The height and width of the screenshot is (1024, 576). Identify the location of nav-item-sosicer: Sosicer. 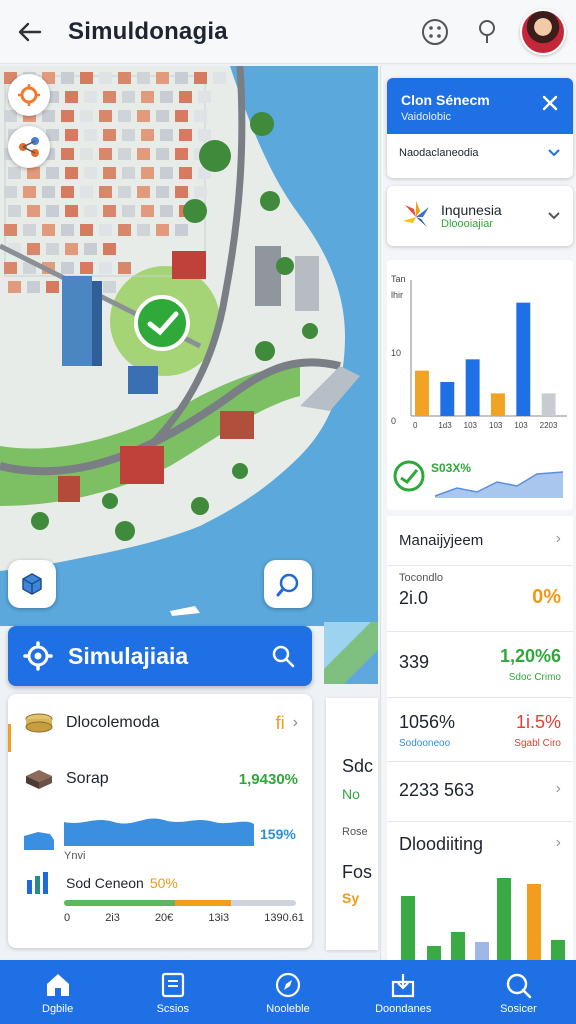
(518, 992).